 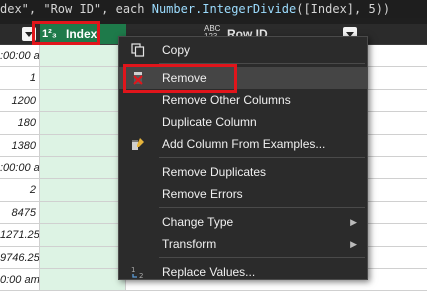 I want to click on table-cell: 2, so click(x=20, y=190).